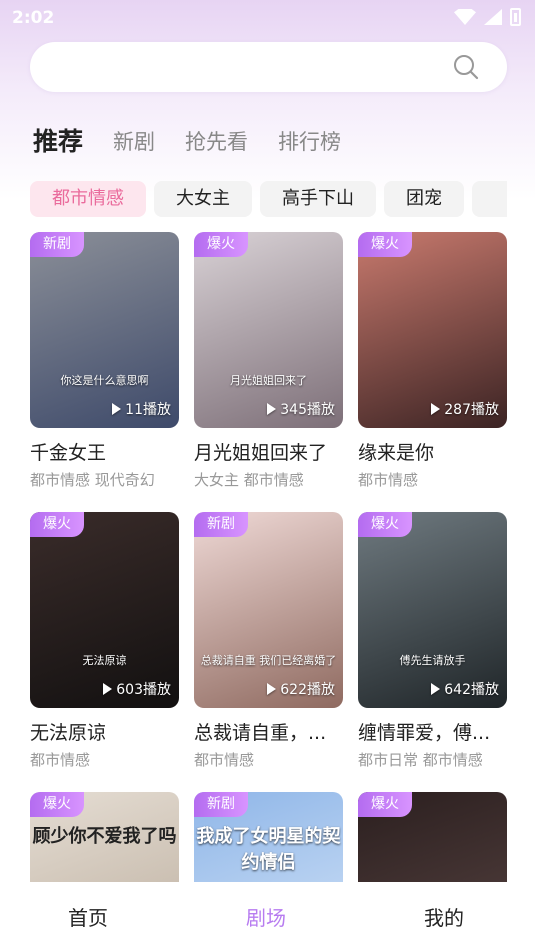 Image resolution: width=535 pixels, height=951 pixels. What do you see at coordinates (420, 760) in the screenshot?
I see `drama-tags: 都市日常 都市情感` at bounding box center [420, 760].